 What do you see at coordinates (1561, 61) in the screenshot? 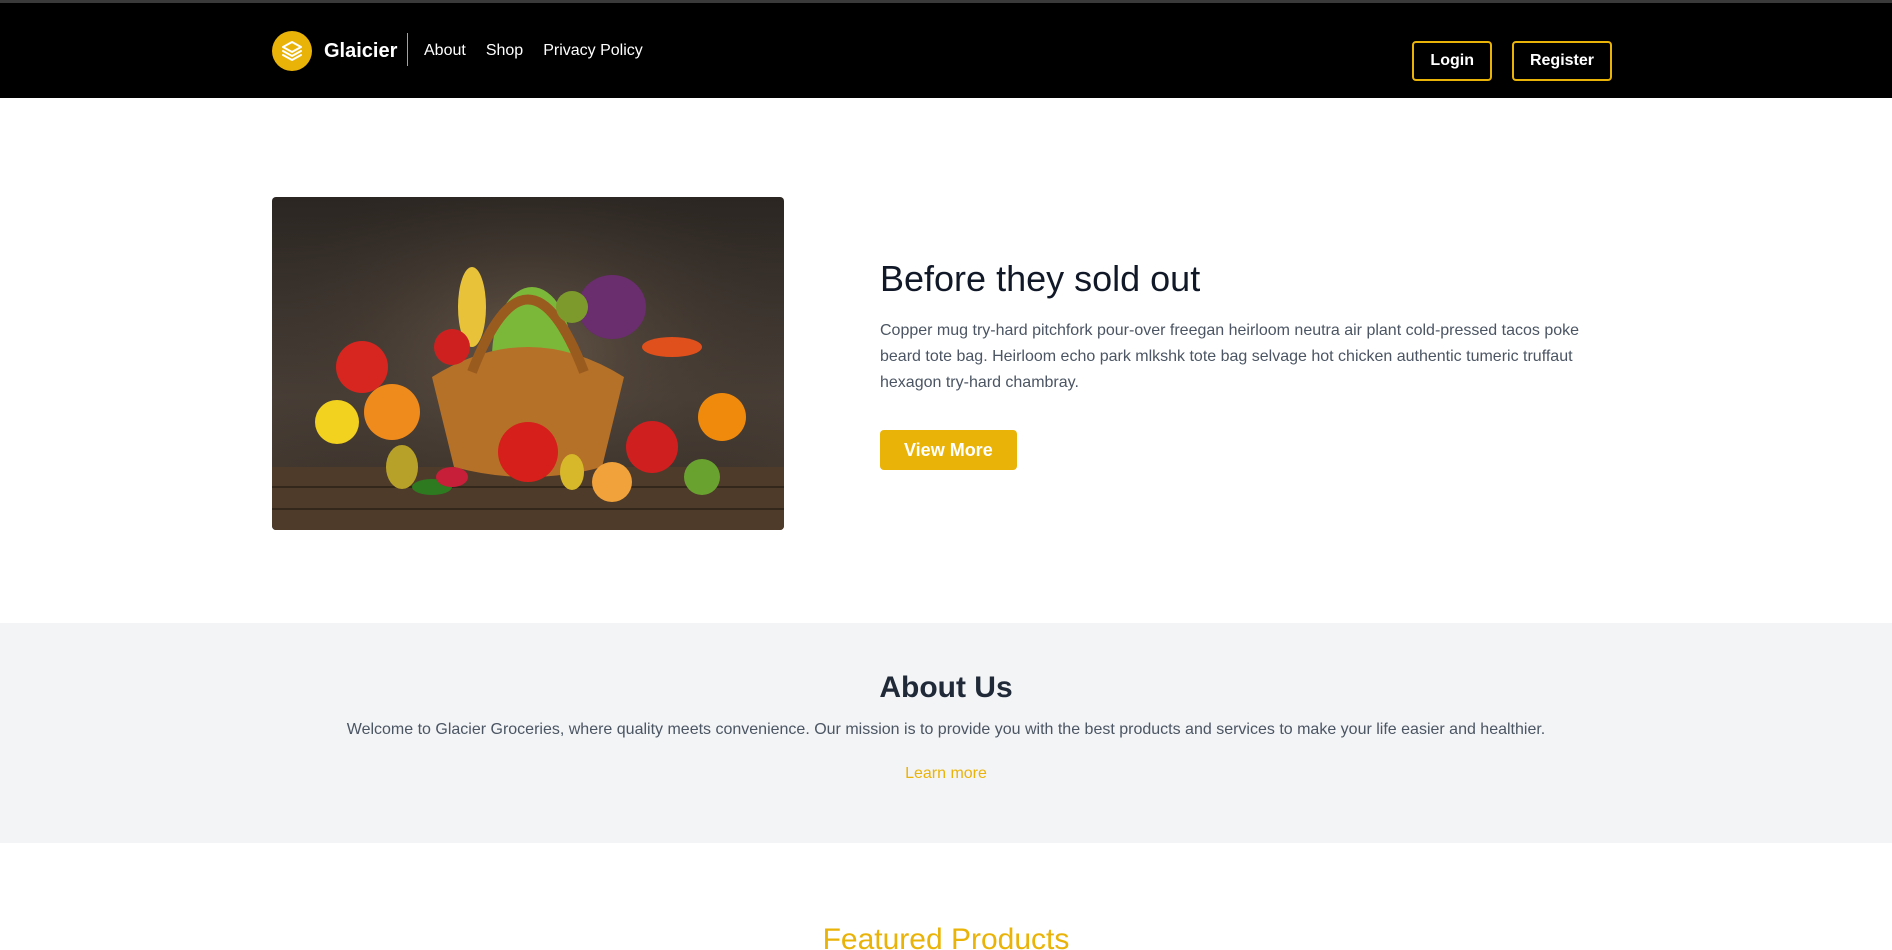
I see `register-button: Register` at bounding box center [1561, 61].